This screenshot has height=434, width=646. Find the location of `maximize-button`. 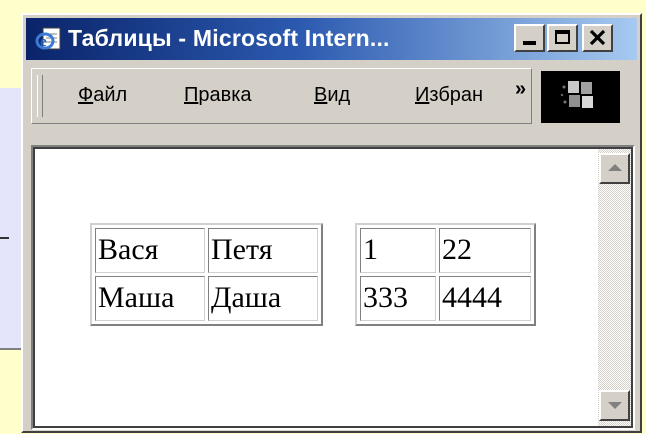

maximize-button is located at coordinates (562, 38).